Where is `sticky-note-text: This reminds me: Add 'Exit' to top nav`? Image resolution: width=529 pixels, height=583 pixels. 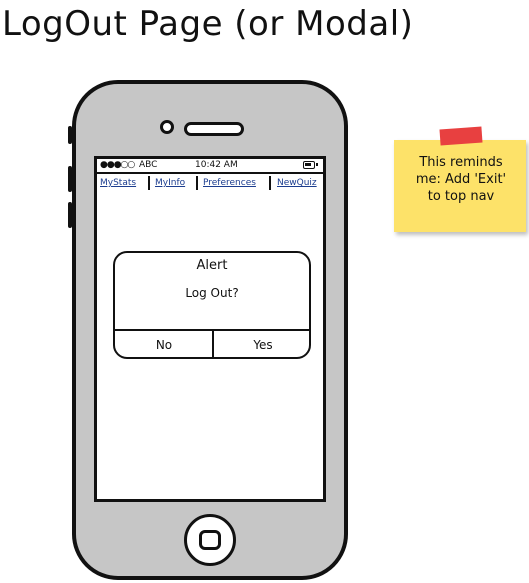 sticky-note-text: This reminds me: Add 'Exit' to top nav is located at coordinates (461, 179).